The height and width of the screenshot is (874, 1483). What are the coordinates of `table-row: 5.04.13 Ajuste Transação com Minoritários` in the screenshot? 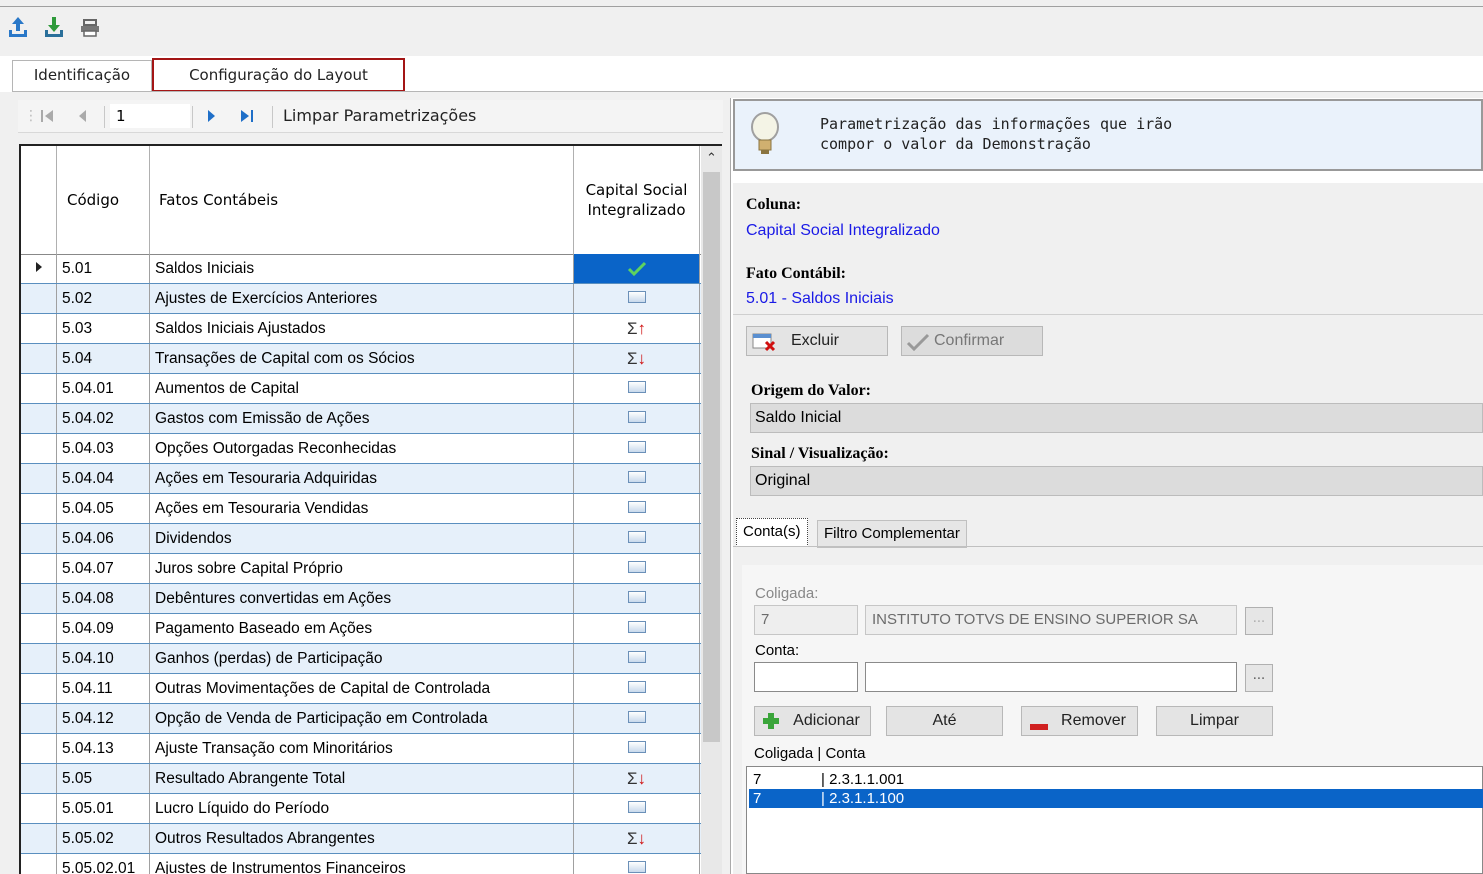 It's located at (361, 749).